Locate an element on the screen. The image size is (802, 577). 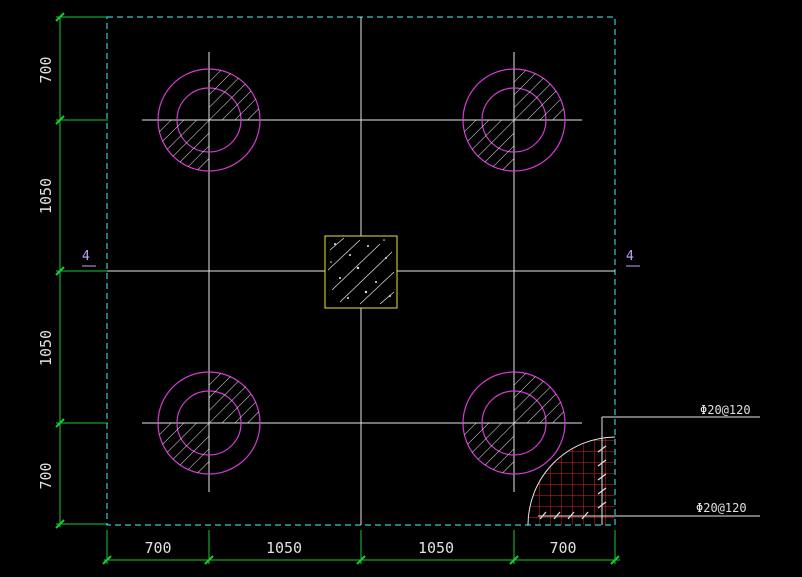
dim-bottom-2: 1050 is located at coordinates (284, 548).